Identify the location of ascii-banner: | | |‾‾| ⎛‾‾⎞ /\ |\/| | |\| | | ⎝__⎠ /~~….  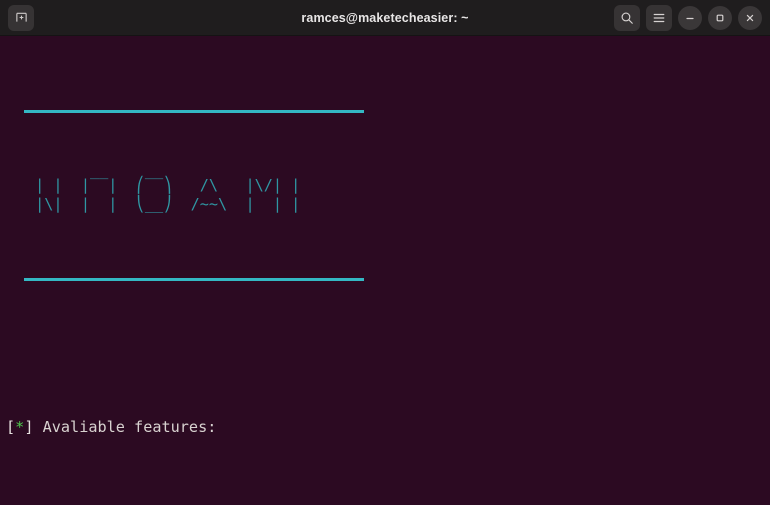
(386, 195).